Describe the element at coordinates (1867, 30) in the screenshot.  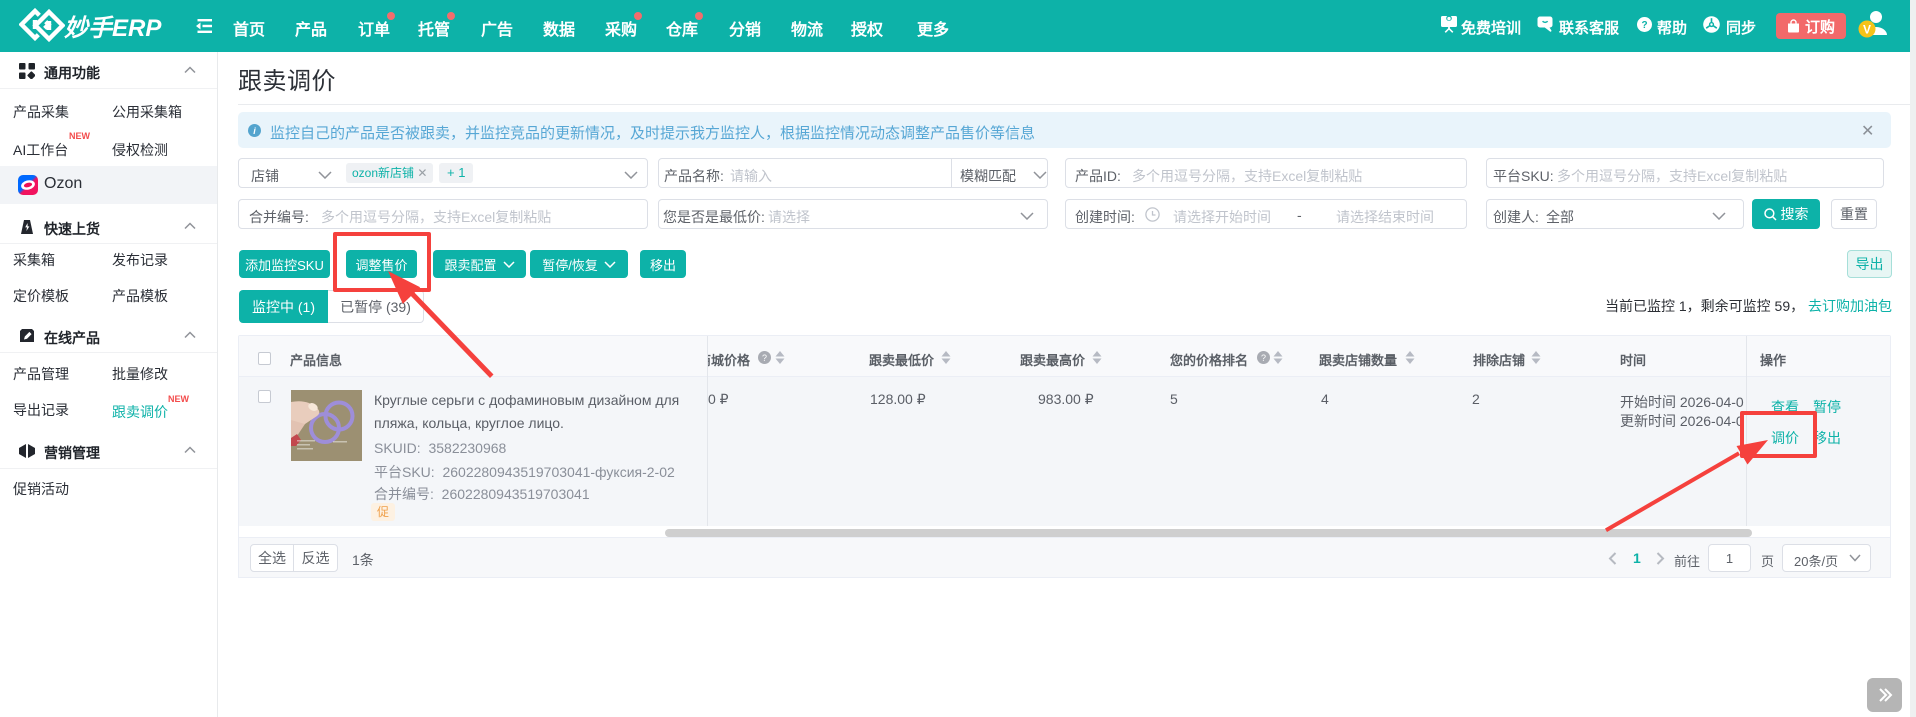
I see `svg-text: V` at that location.